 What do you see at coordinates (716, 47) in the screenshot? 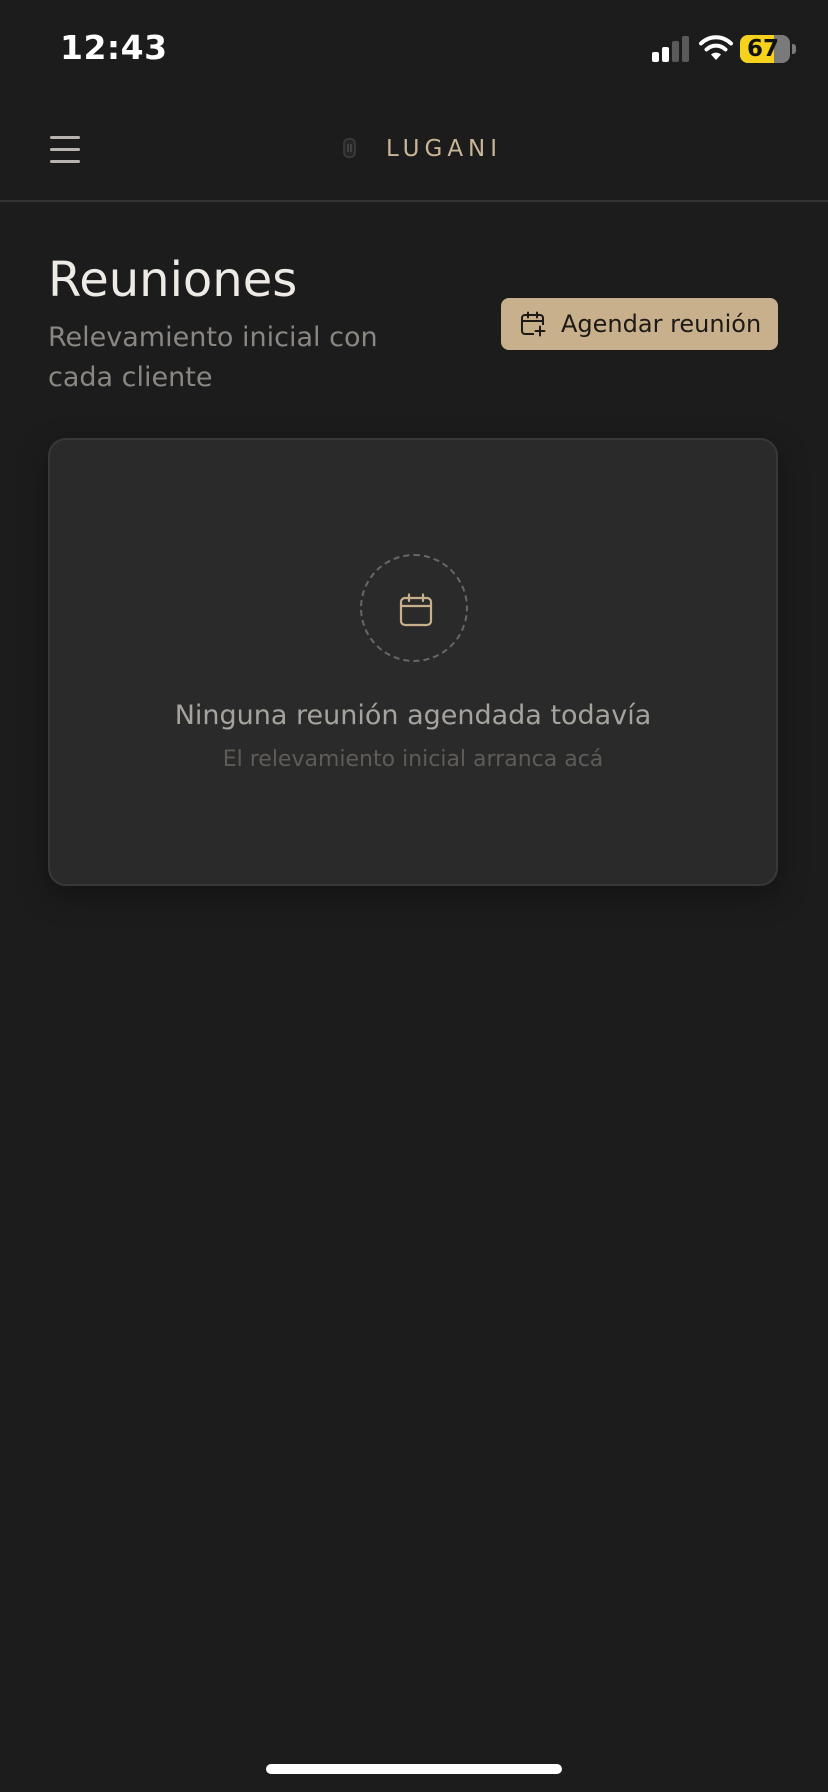
I see `wifi-icon` at bounding box center [716, 47].